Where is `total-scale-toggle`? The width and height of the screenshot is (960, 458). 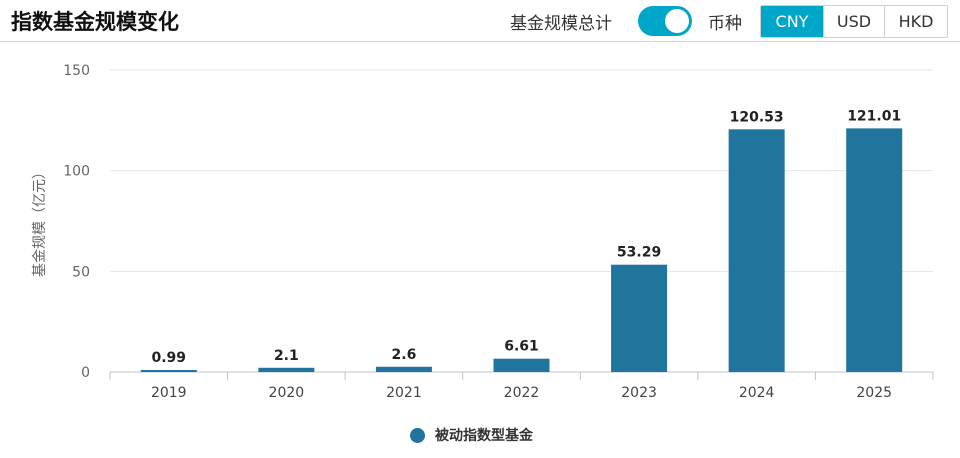
total-scale-toggle is located at coordinates (665, 21).